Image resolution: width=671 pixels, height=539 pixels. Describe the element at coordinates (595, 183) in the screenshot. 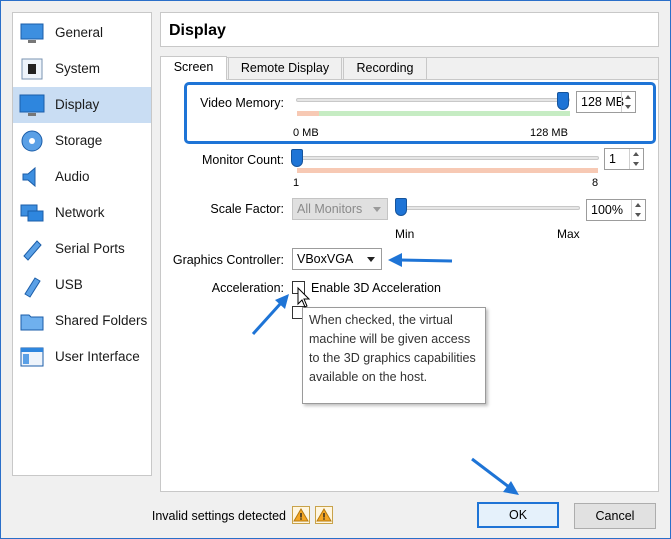

I see `monitor-count-max-label: 8` at that location.